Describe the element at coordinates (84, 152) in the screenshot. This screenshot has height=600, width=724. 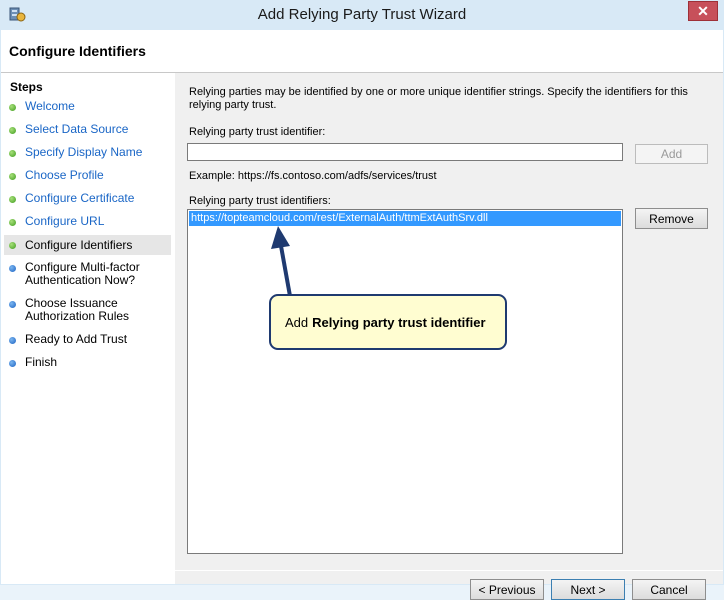
I see `step-label: Specify Display Name` at that location.